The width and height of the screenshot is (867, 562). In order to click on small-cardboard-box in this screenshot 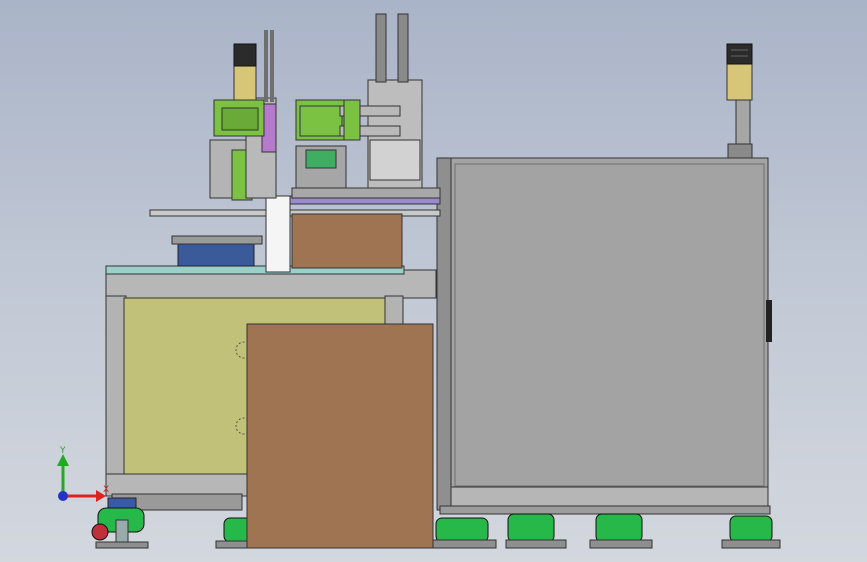, I will do `click(347, 241)`.